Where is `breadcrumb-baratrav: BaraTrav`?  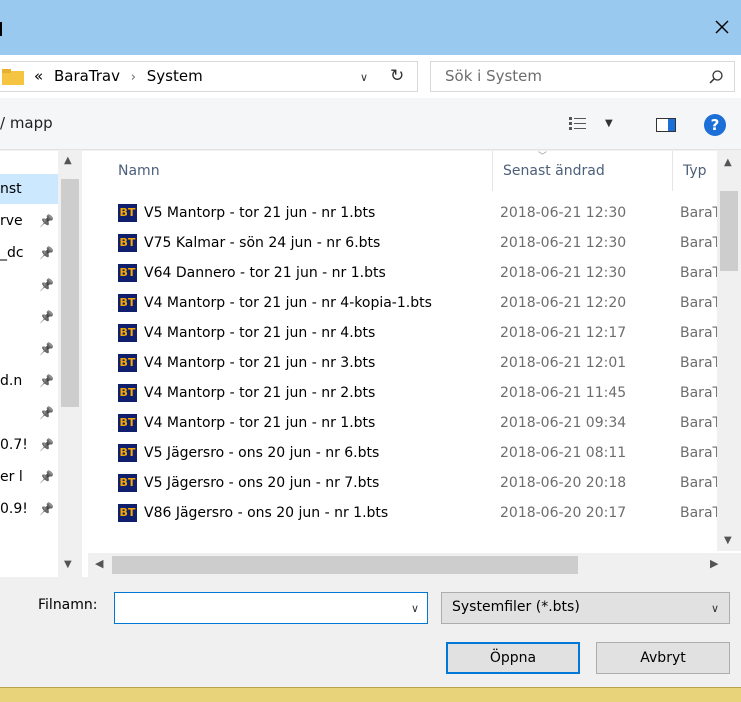 breadcrumb-baratrav: BaraTrav is located at coordinates (87, 76).